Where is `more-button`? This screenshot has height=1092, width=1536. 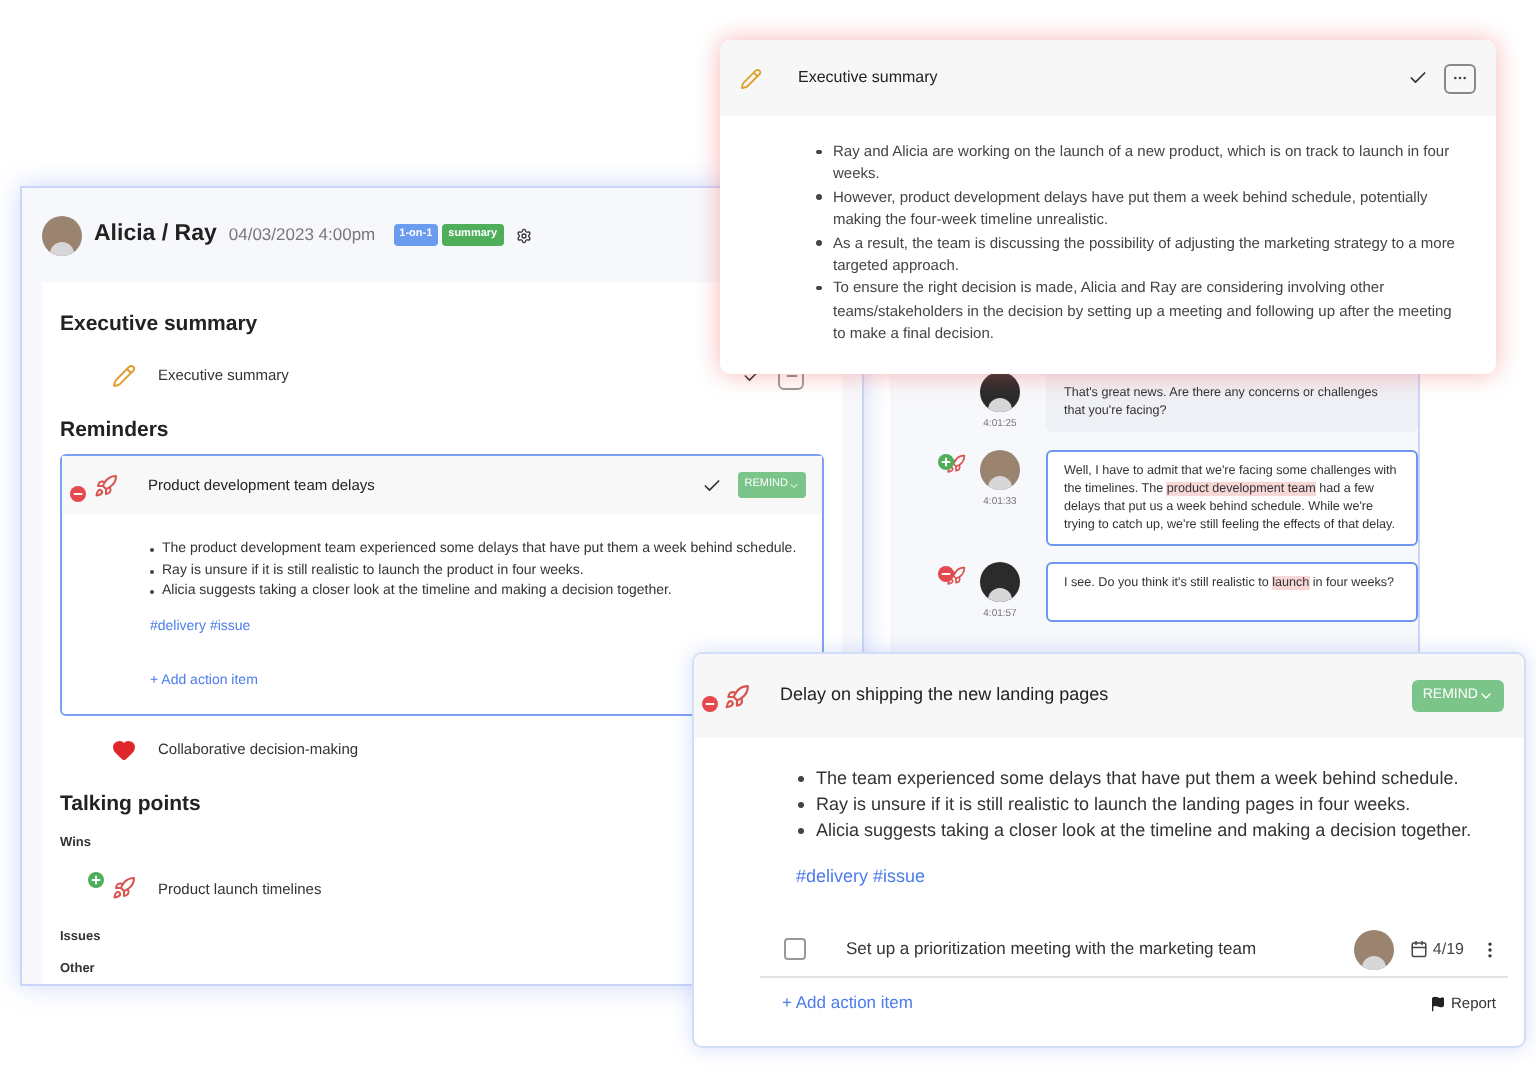 more-button is located at coordinates (1460, 78).